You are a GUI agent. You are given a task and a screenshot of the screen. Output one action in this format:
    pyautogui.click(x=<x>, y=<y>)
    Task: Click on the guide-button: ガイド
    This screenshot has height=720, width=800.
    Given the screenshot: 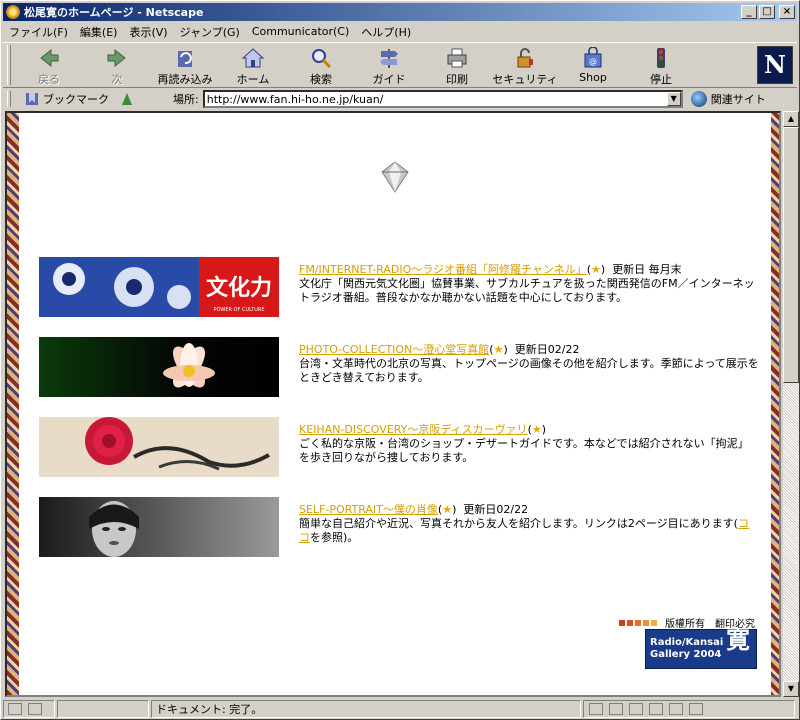 What is the action you would take?
    pyautogui.click(x=389, y=65)
    